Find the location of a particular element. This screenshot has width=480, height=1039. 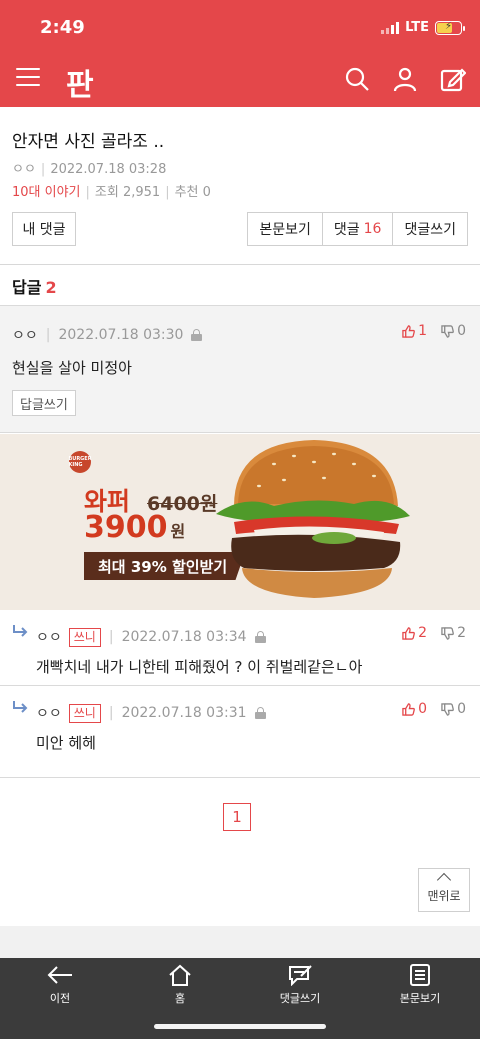

upvote-button: 2 is located at coordinates (414, 633).